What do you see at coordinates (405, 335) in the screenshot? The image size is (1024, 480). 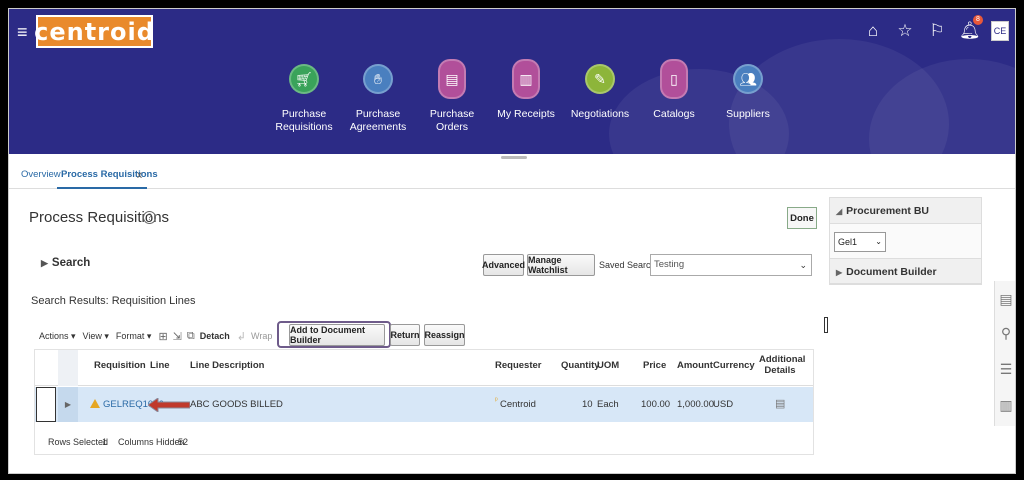 I see `return-button: Return` at bounding box center [405, 335].